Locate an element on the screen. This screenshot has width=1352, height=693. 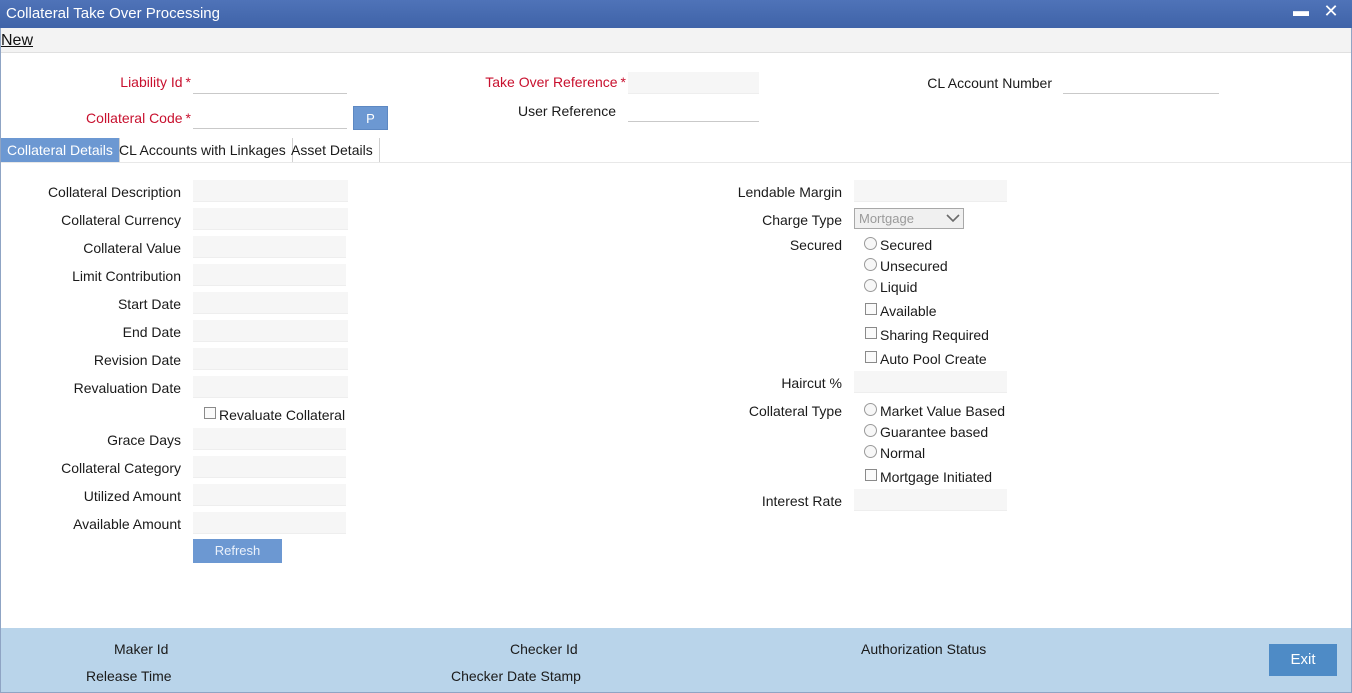
sharing-required-label: Sharing Required is located at coordinates (934, 335).